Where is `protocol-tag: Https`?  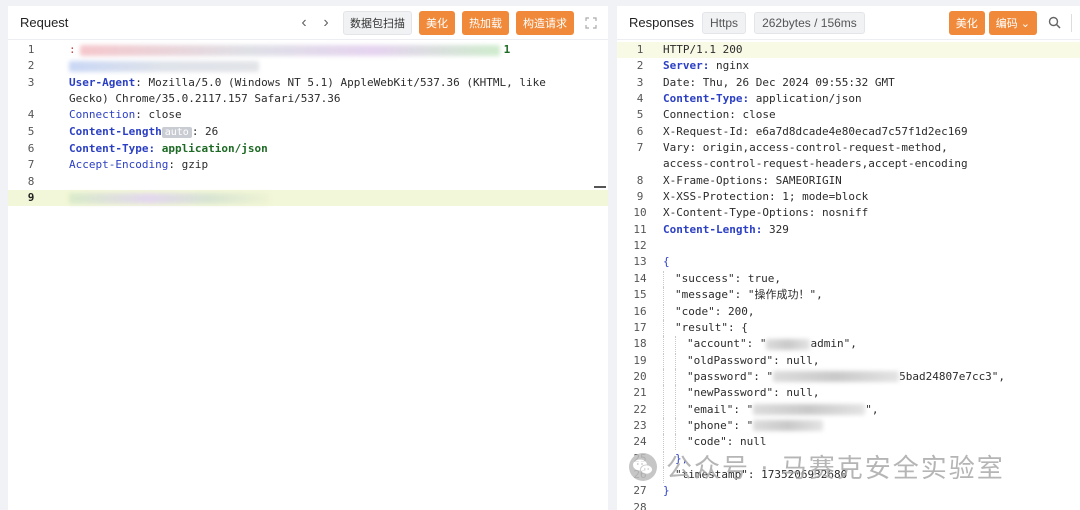
protocol-tag: Https is located at coordinates (724, 22).